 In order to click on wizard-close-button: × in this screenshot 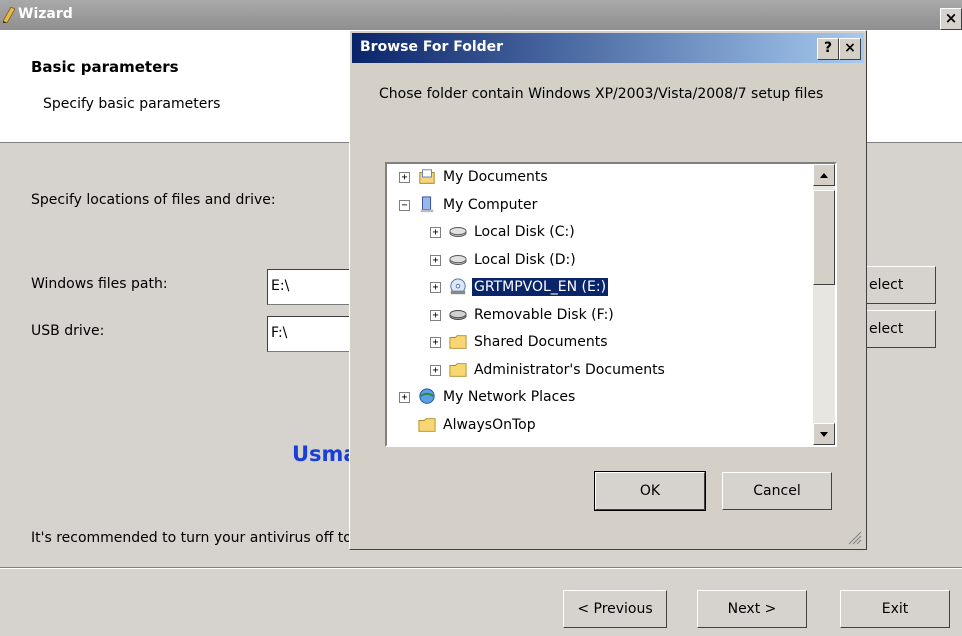, I will do `click(951, 19)`.